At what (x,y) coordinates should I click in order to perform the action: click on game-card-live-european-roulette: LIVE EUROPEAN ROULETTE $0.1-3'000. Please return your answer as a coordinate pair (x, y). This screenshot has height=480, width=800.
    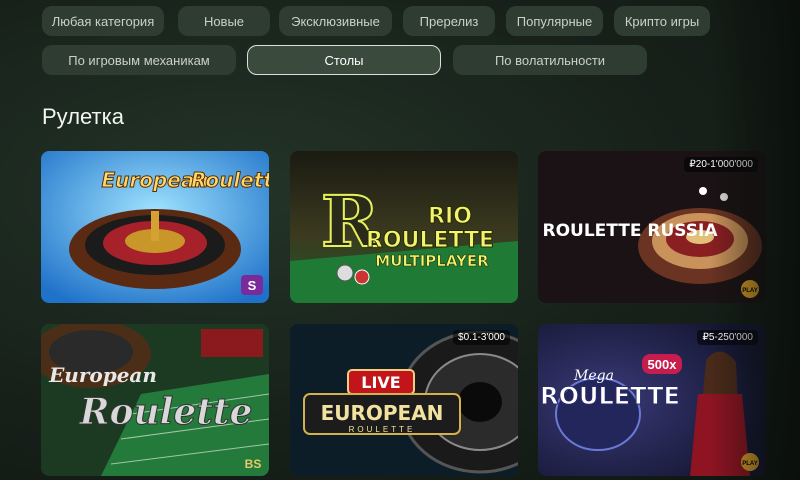
    Looking at the image, I should click on (404, 400).